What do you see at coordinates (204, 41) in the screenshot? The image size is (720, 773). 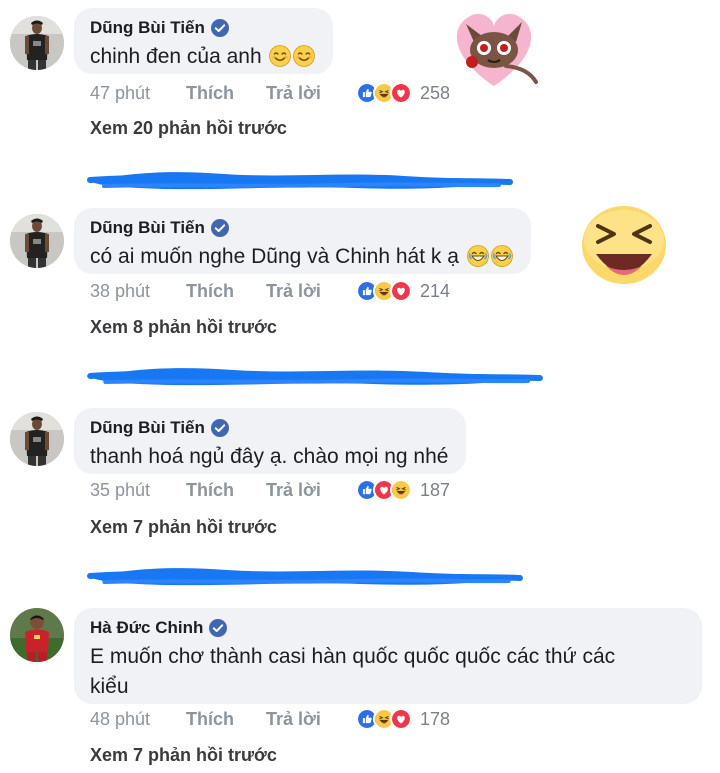 I see `comment-bubble: Dũng Bùi Tiến chinh đen của anh` at bounding box center [204, 41].